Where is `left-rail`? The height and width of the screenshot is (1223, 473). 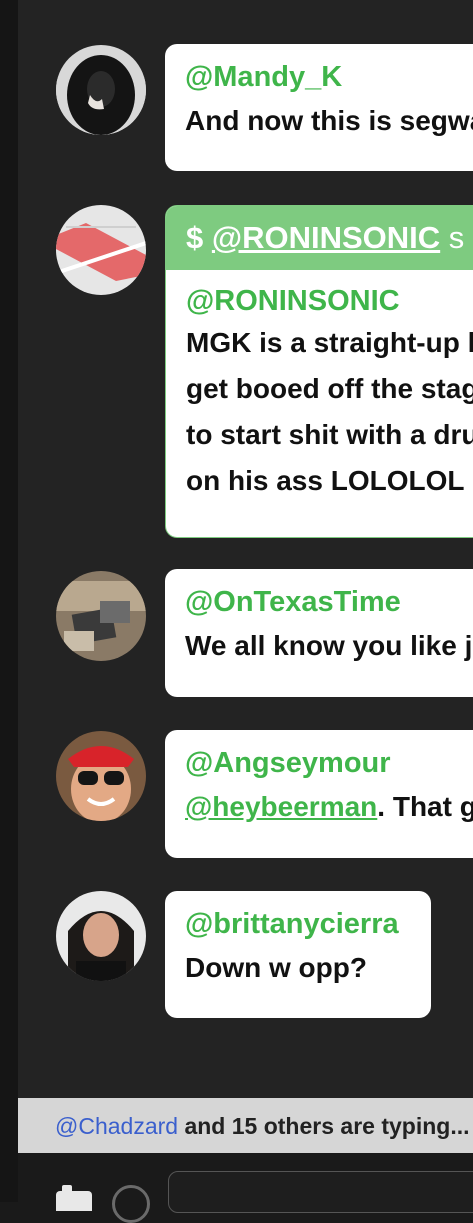 left-rail is located at coordinates (9, 601).